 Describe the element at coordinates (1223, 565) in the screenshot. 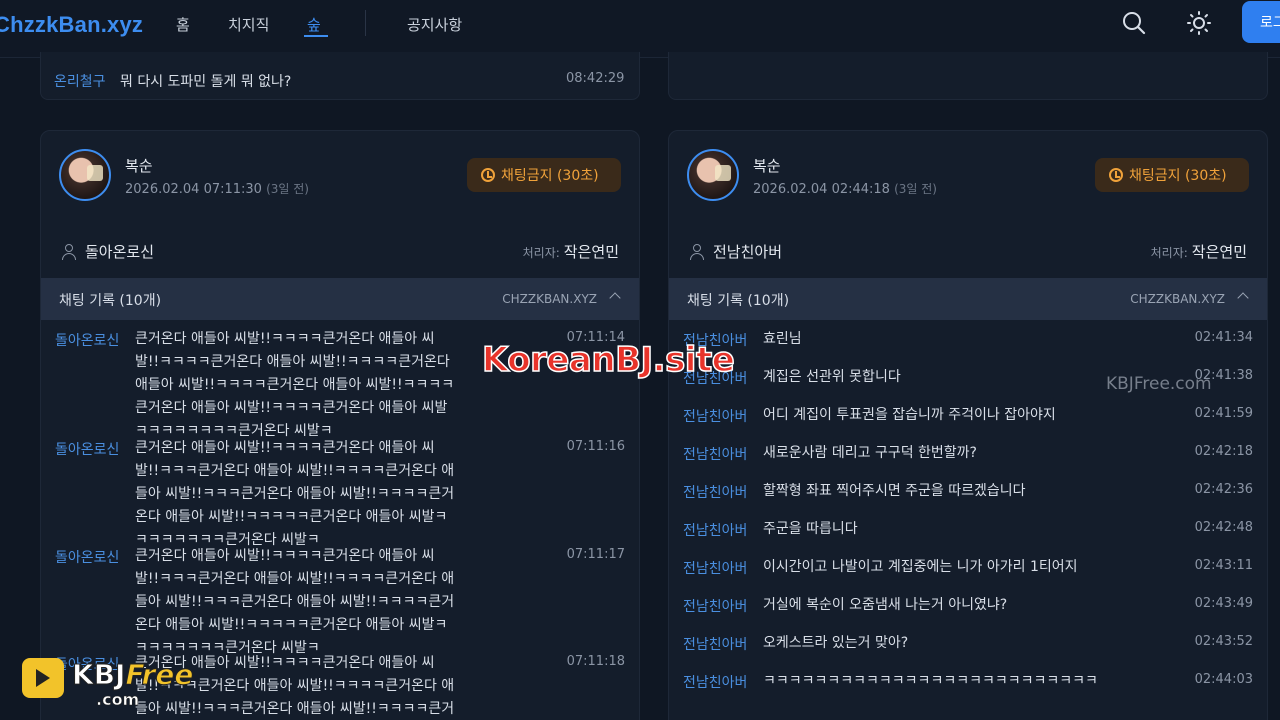

I see `chat-timestamp: 02:43:11` at that location.